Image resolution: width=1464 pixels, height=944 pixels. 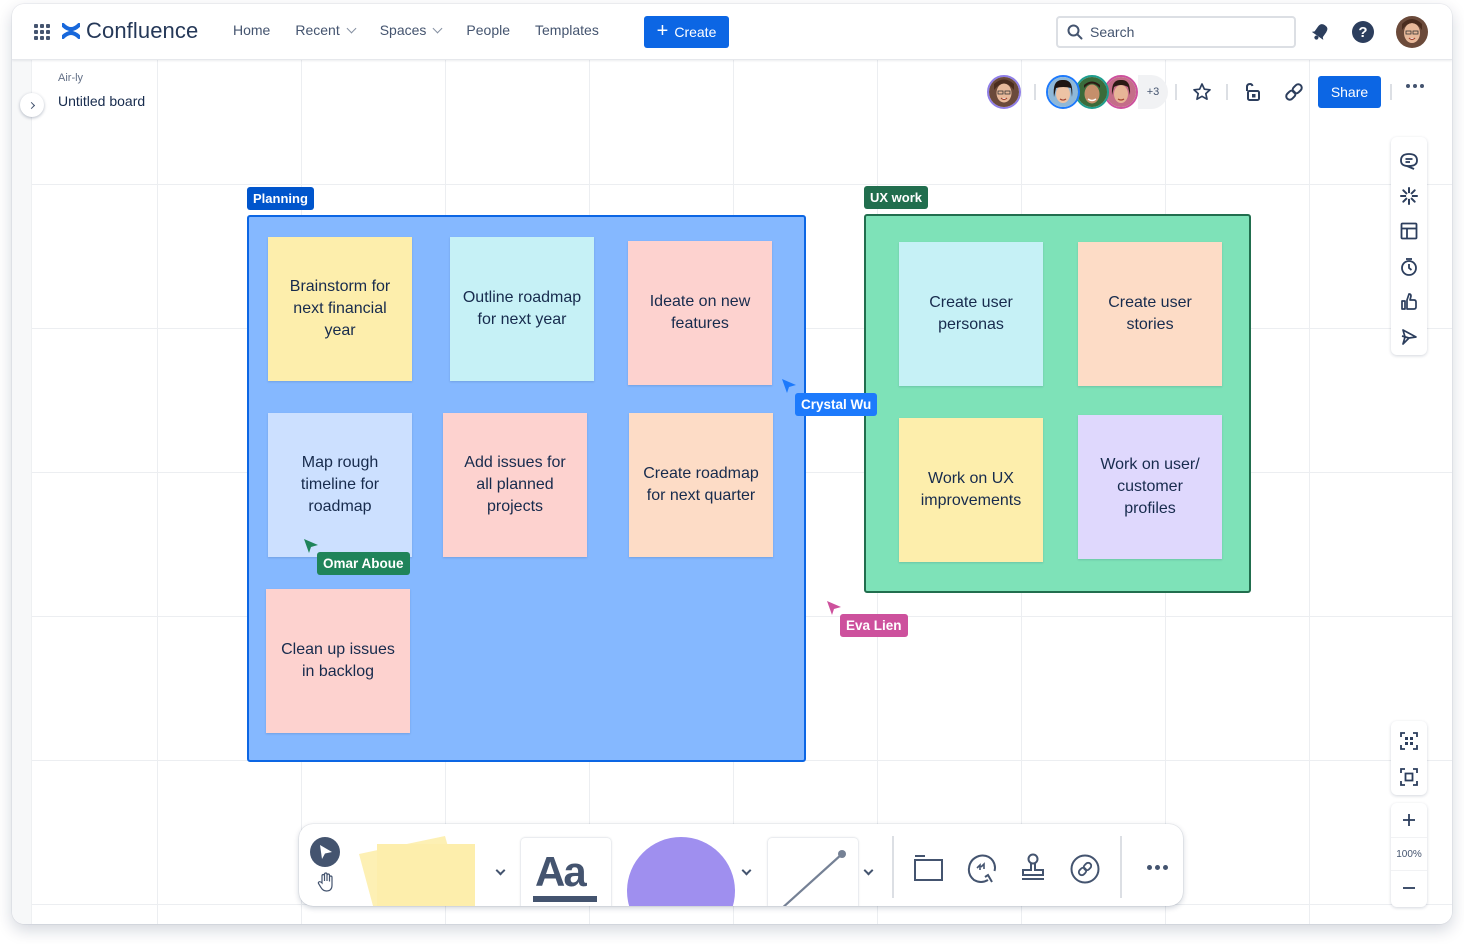 I want to click on expand-sidebar-button, so click(x=32, y=105).